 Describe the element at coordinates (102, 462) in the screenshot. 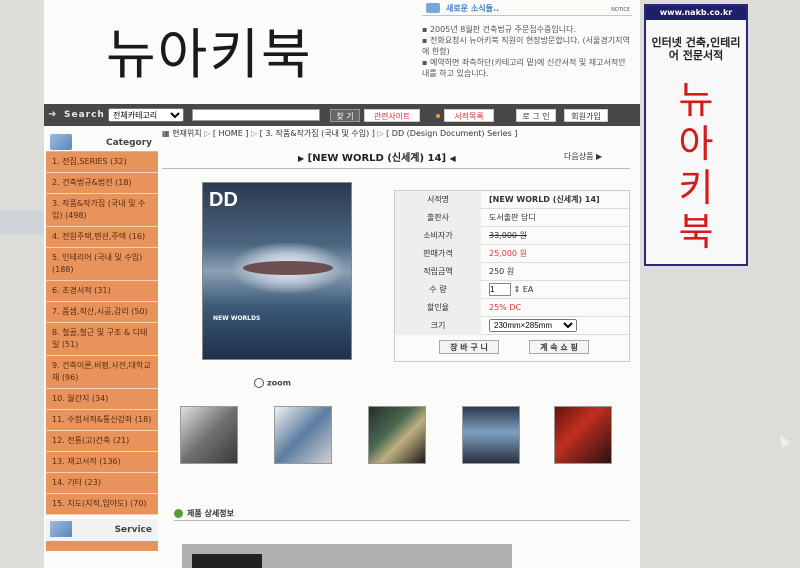

I see `sidebar-category-item: 13. 재고서적 (136)` at that location.